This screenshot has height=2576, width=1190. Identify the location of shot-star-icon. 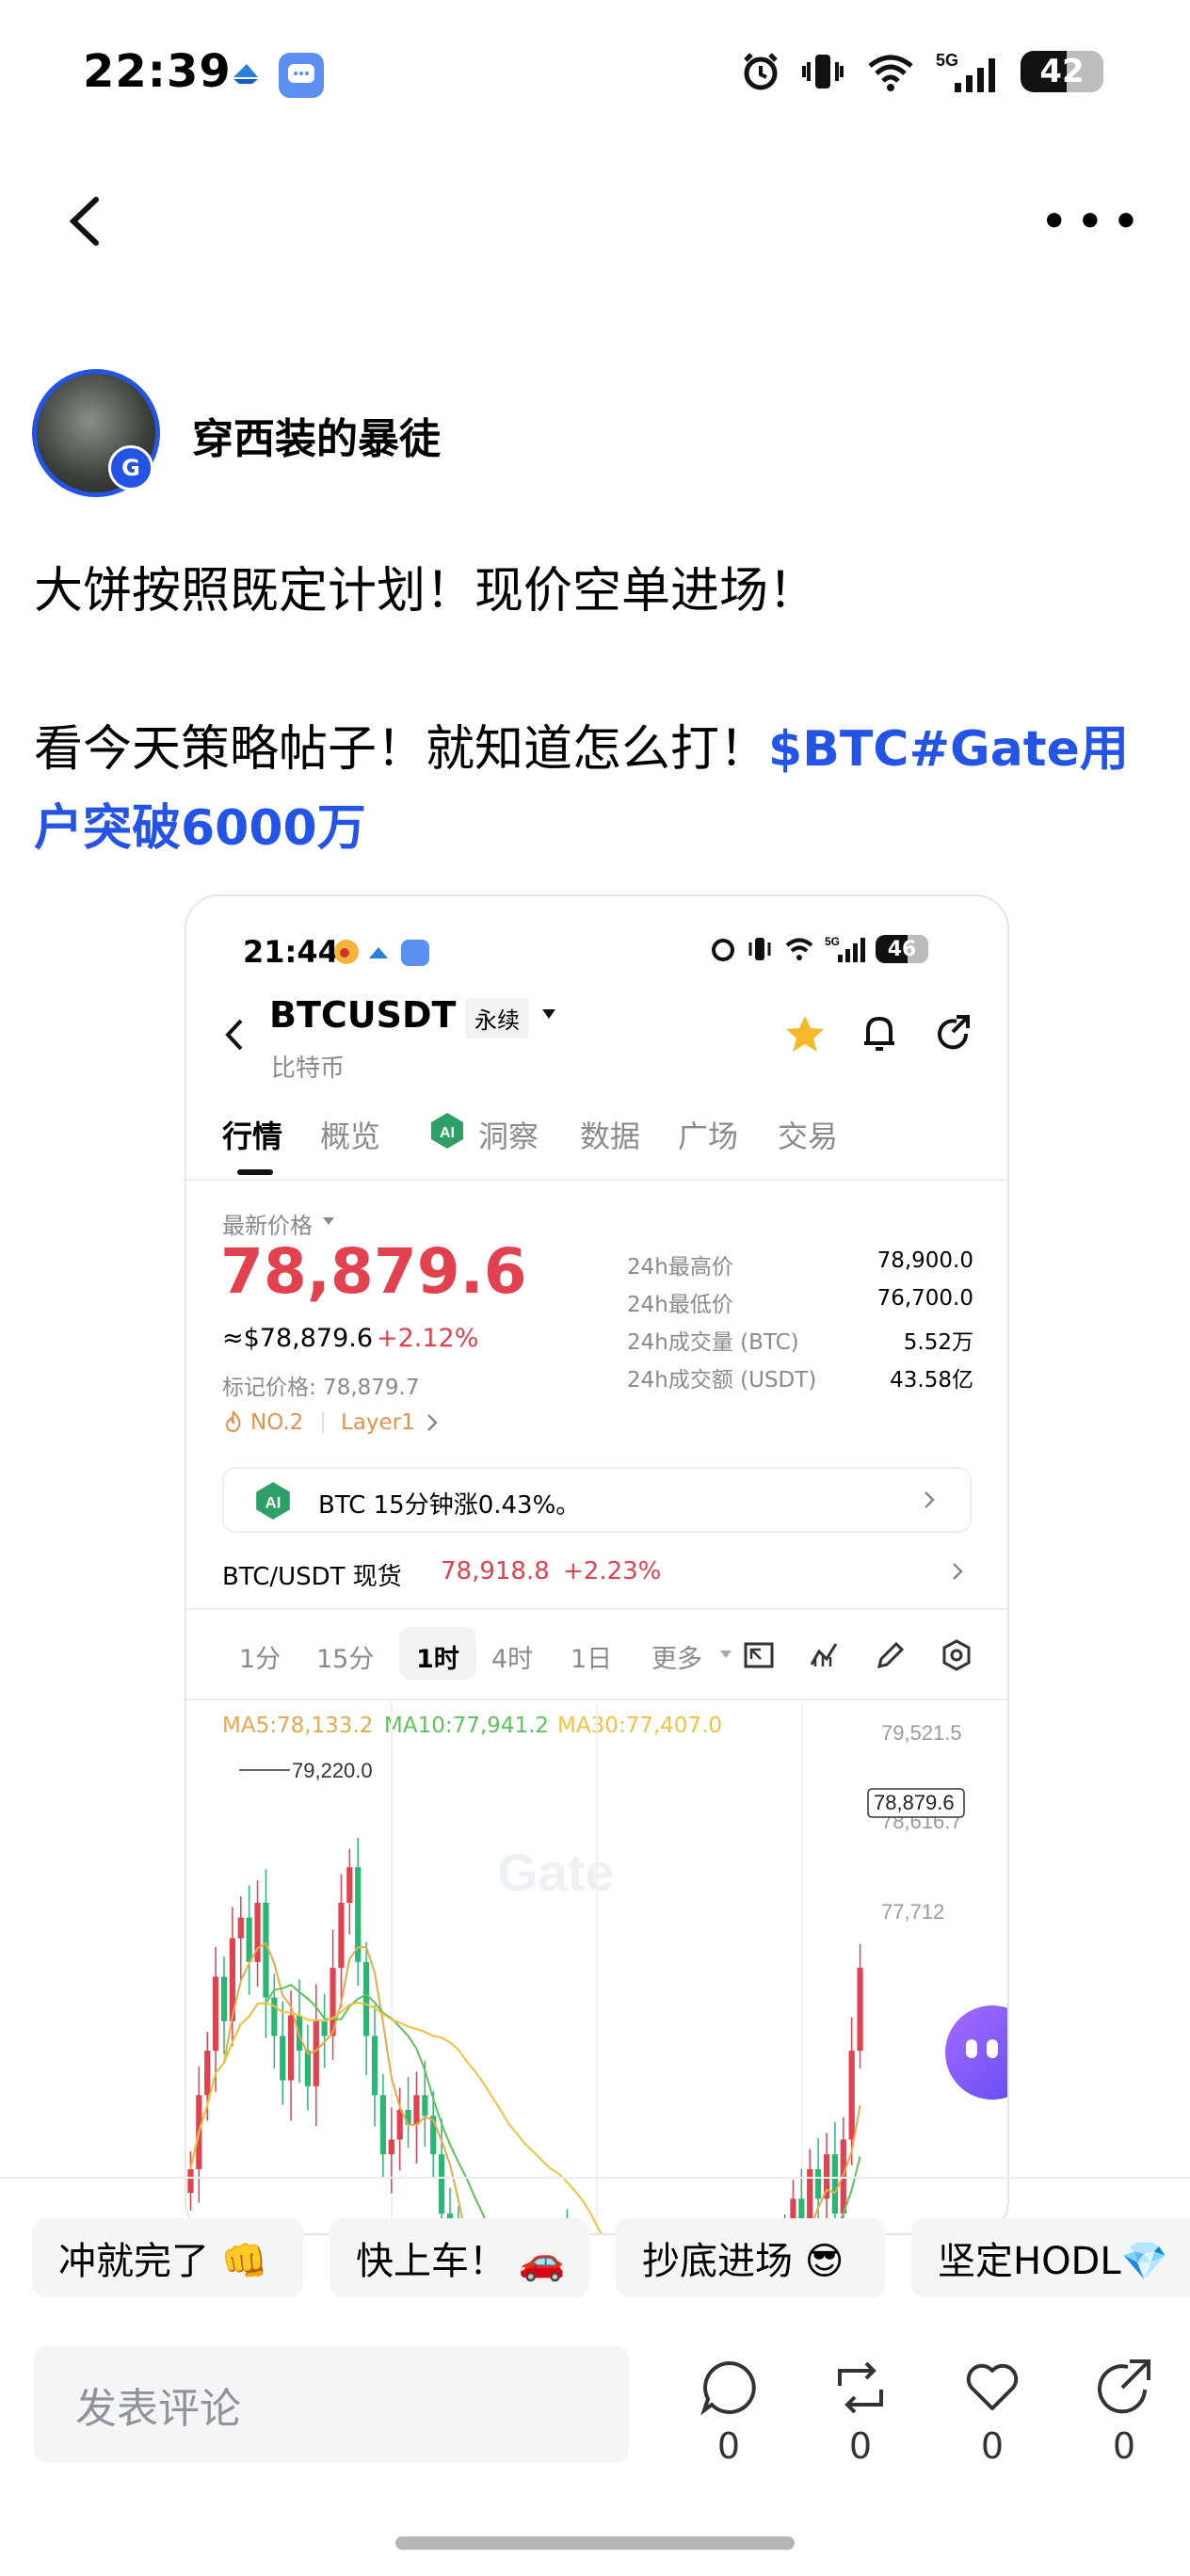
(805, 1034).